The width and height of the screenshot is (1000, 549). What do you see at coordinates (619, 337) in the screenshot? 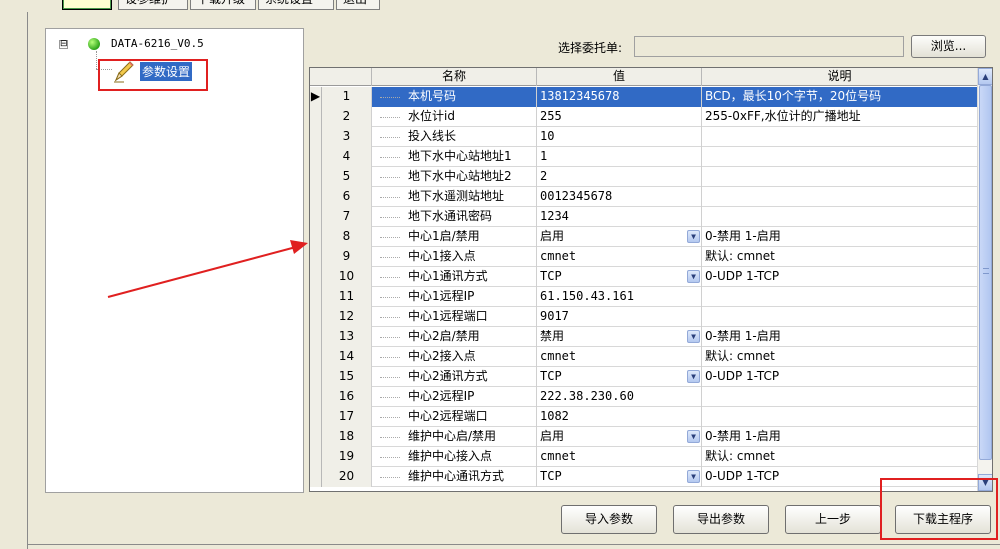
I see `param-value-cell: 禁用 ▼` at bounding box center [619, 337].